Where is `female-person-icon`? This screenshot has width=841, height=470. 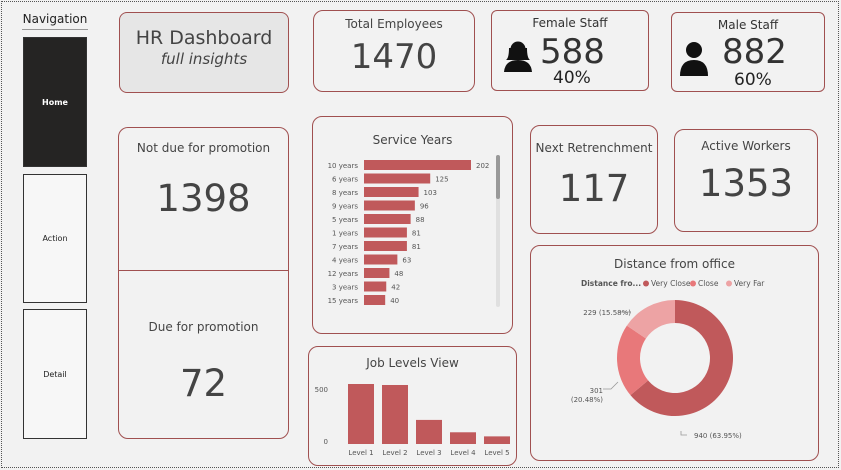 female-person-icon is located at coordinates (518, 57).